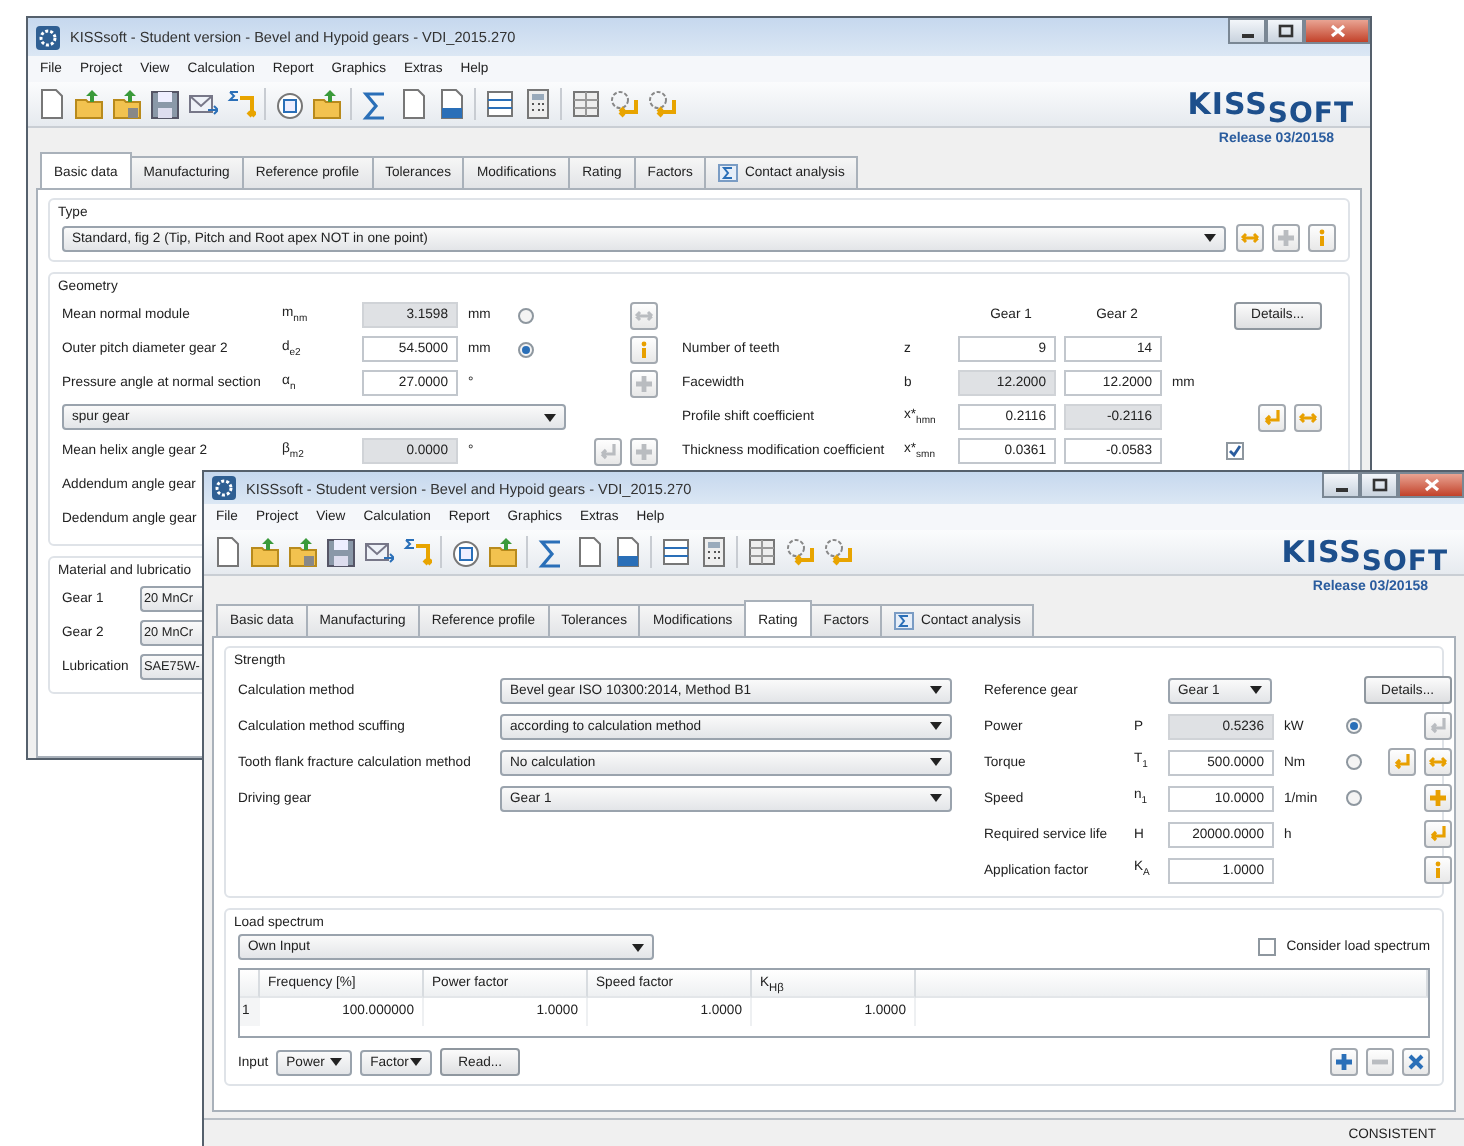  What do you see at coordinates (250, 984) in the screenshot?
I see `header-cell` at bounding box center [250, 984].